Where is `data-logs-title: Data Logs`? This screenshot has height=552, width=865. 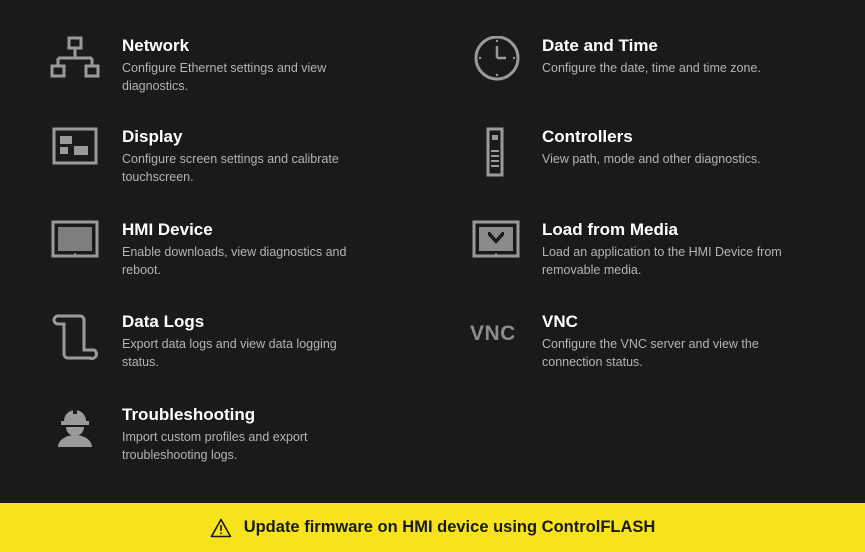 data-logs-title: Data Logs is located at coordinates (163, 321).